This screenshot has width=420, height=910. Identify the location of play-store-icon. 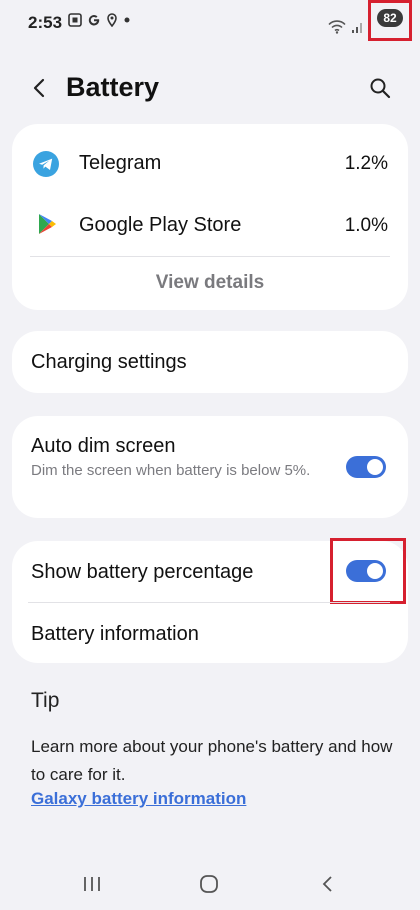
(47, 224).